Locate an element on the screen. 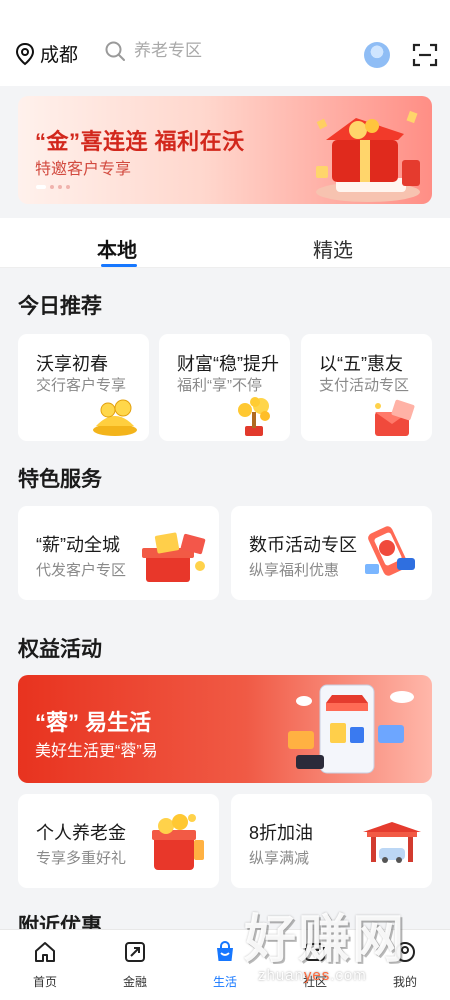  app-header: 成都 is located at coordinates (225, 43).